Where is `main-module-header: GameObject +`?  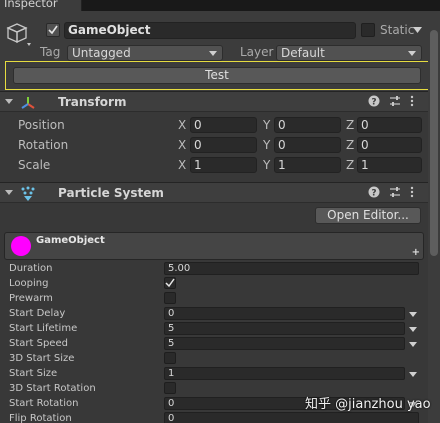
main-module-header: GameObject + is located at coordinates (214, 246).